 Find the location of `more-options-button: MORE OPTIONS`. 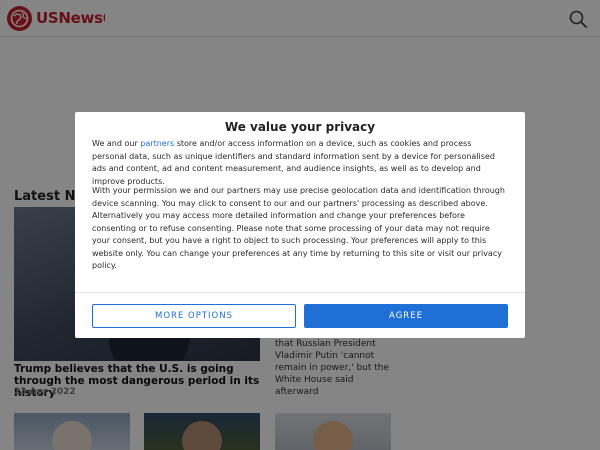

more-options-button: MORE OPTIONS is located at coordinates (194, 316).